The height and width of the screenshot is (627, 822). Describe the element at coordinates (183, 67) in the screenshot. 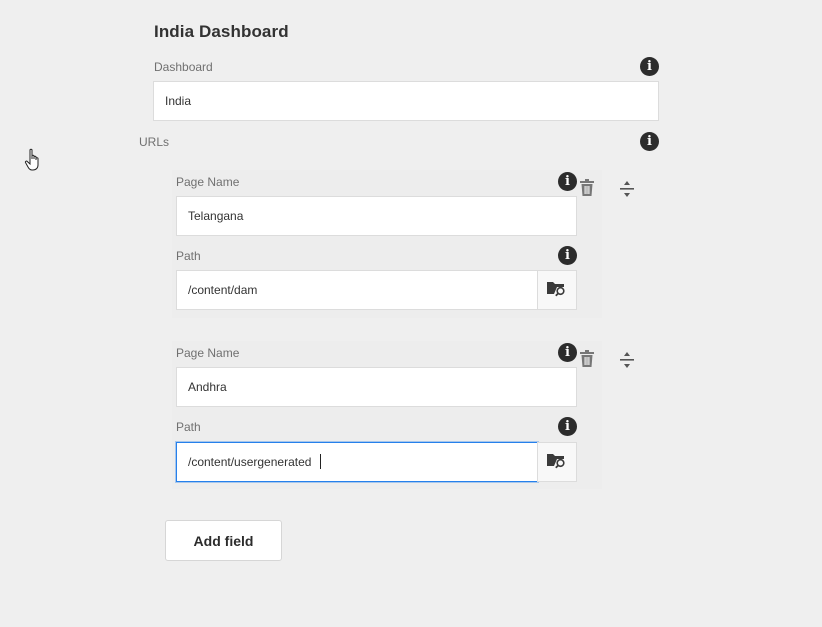

I see `dashboard-label: Dashboard` at that location.